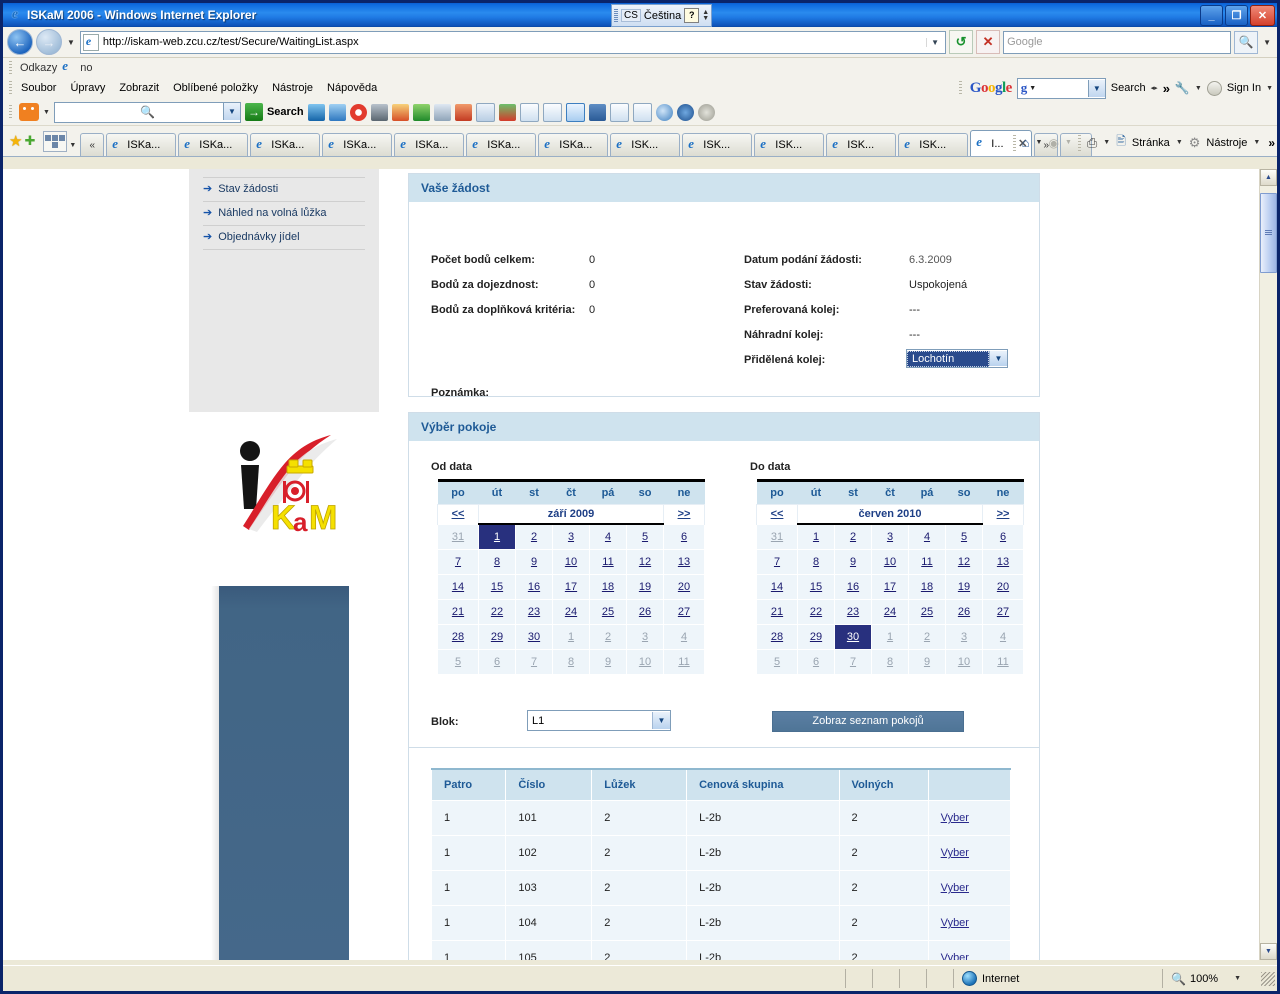 The width and height of the screenshot is (1280, 994). I want to click on calendar-day-link: 22, so click(497, 612).